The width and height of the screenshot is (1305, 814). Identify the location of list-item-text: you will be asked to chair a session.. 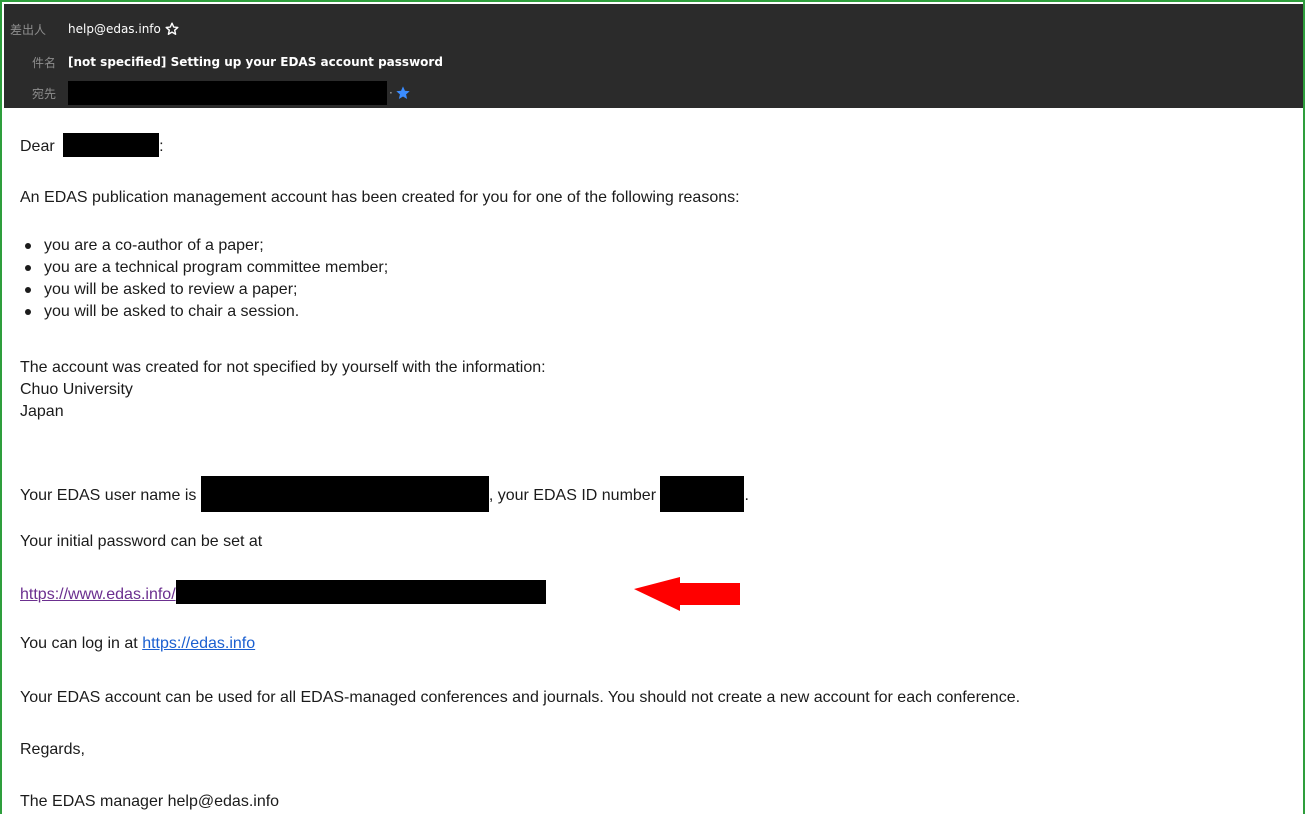
(172, 311).